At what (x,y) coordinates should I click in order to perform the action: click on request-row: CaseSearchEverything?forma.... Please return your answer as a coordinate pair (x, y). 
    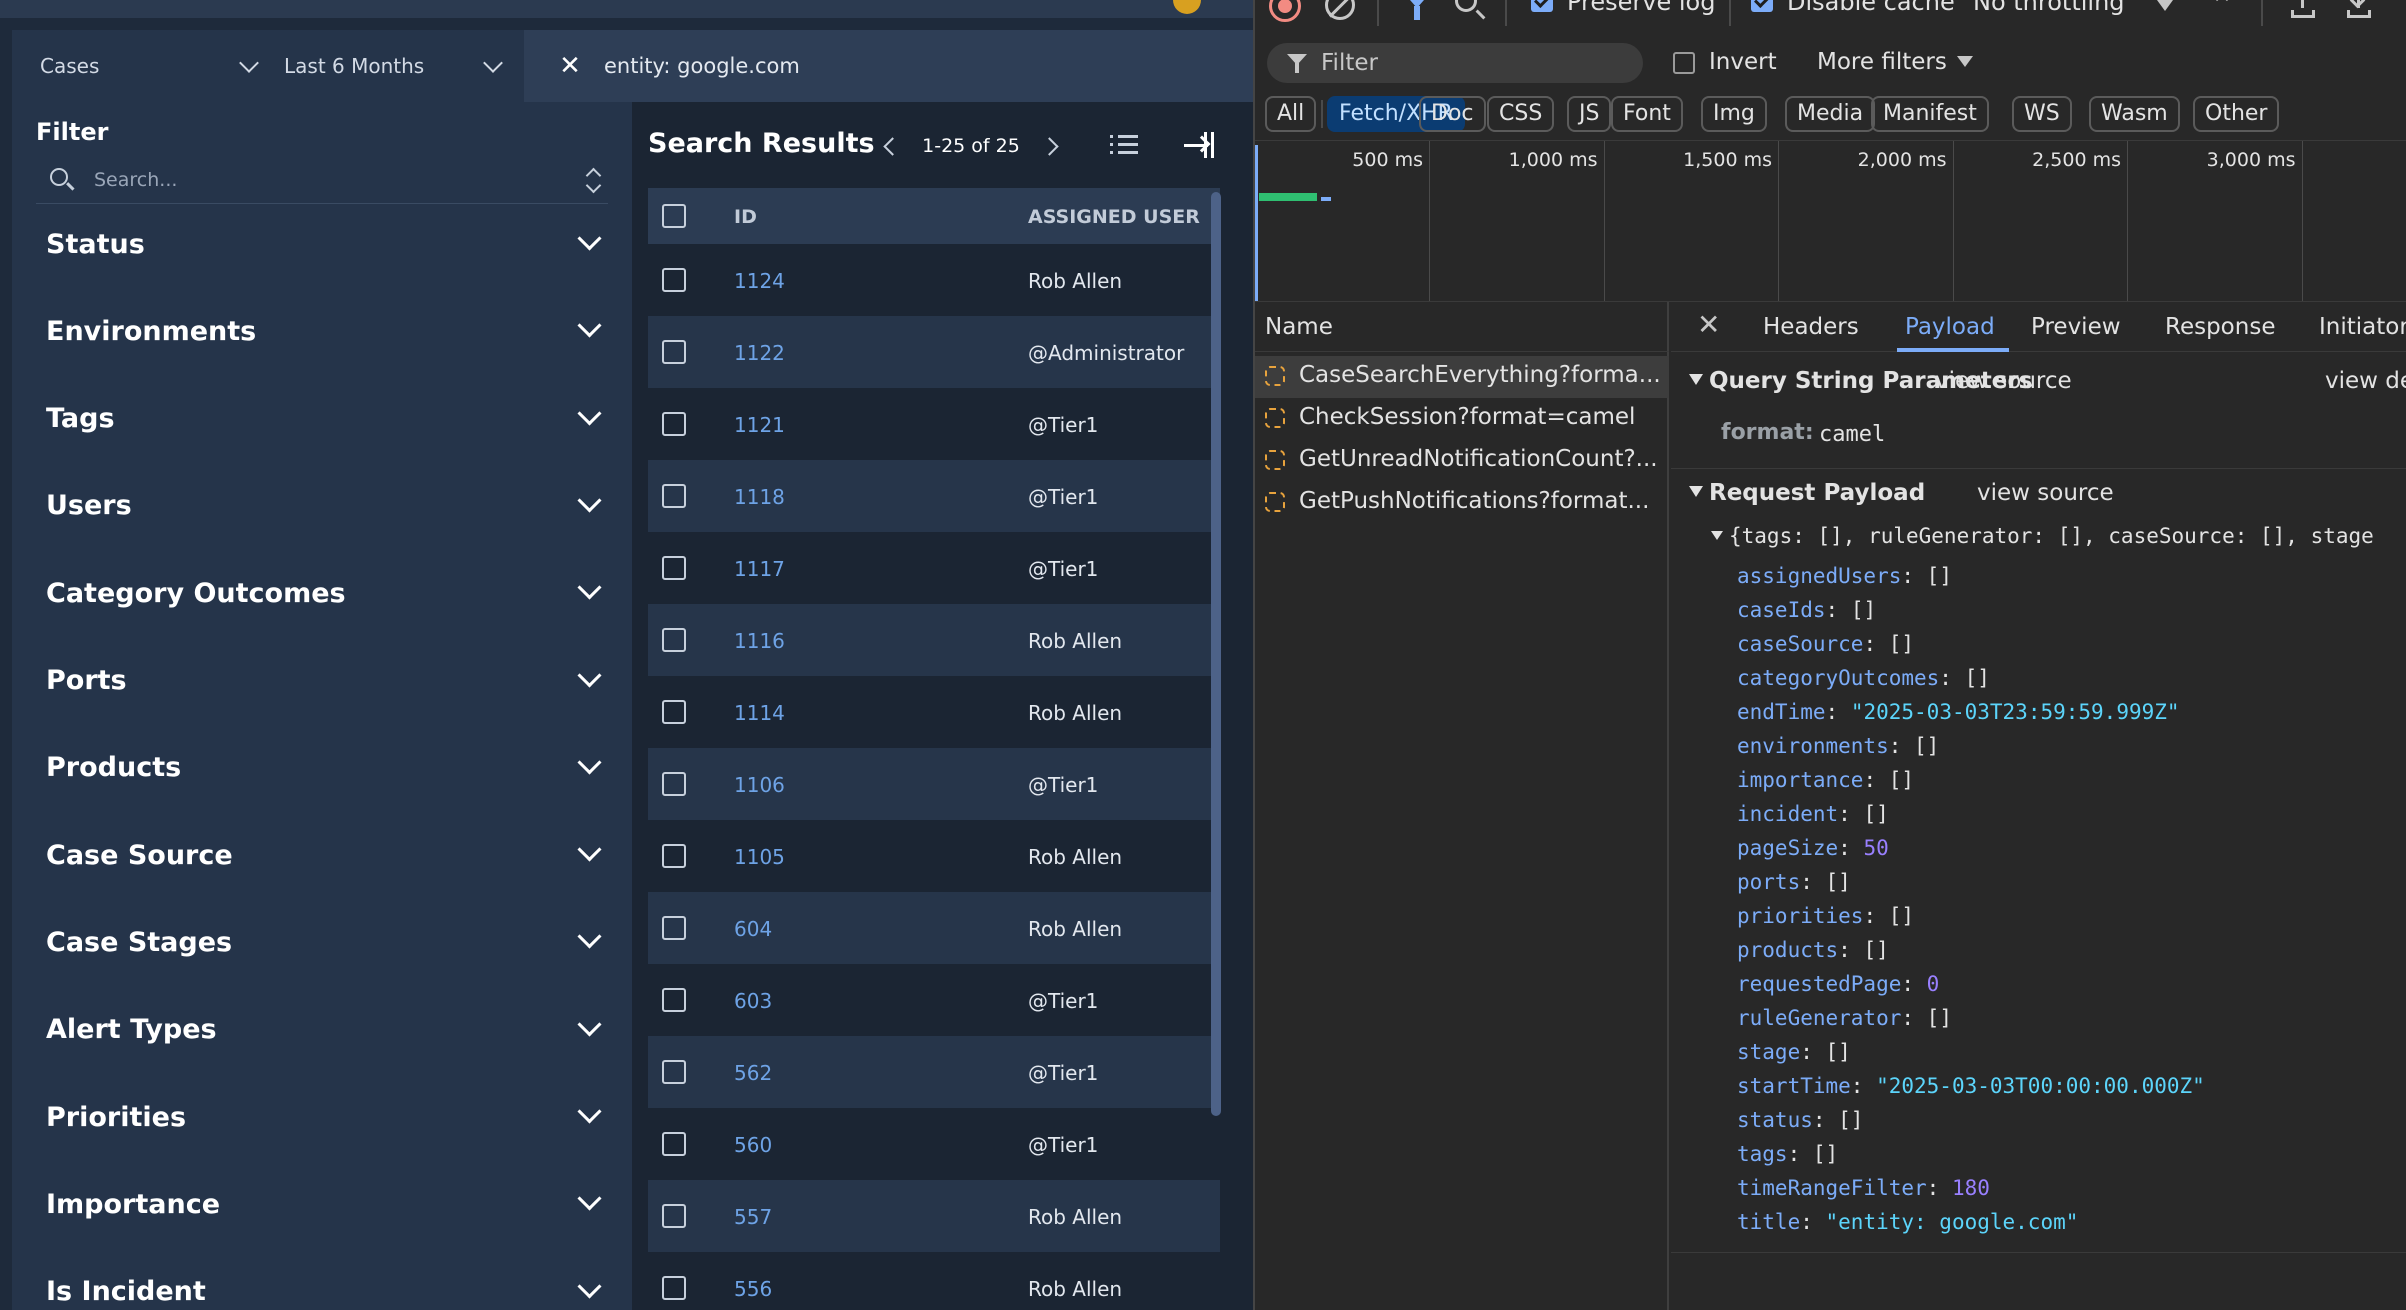
    Looking at the image, I should click on (1462, 377).